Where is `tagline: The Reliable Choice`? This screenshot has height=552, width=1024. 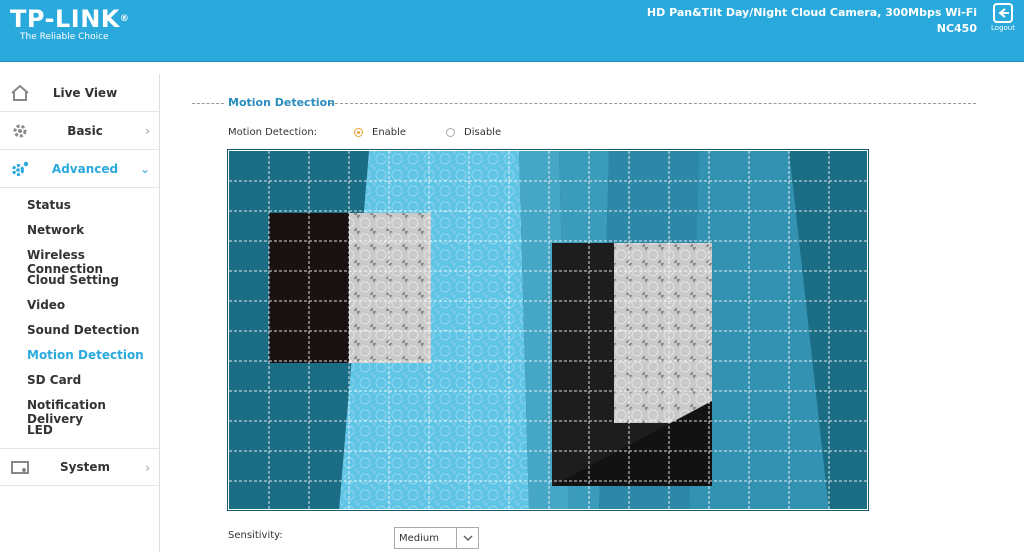 tagline: The Reliable Choice is located at coordinates (64, 37).